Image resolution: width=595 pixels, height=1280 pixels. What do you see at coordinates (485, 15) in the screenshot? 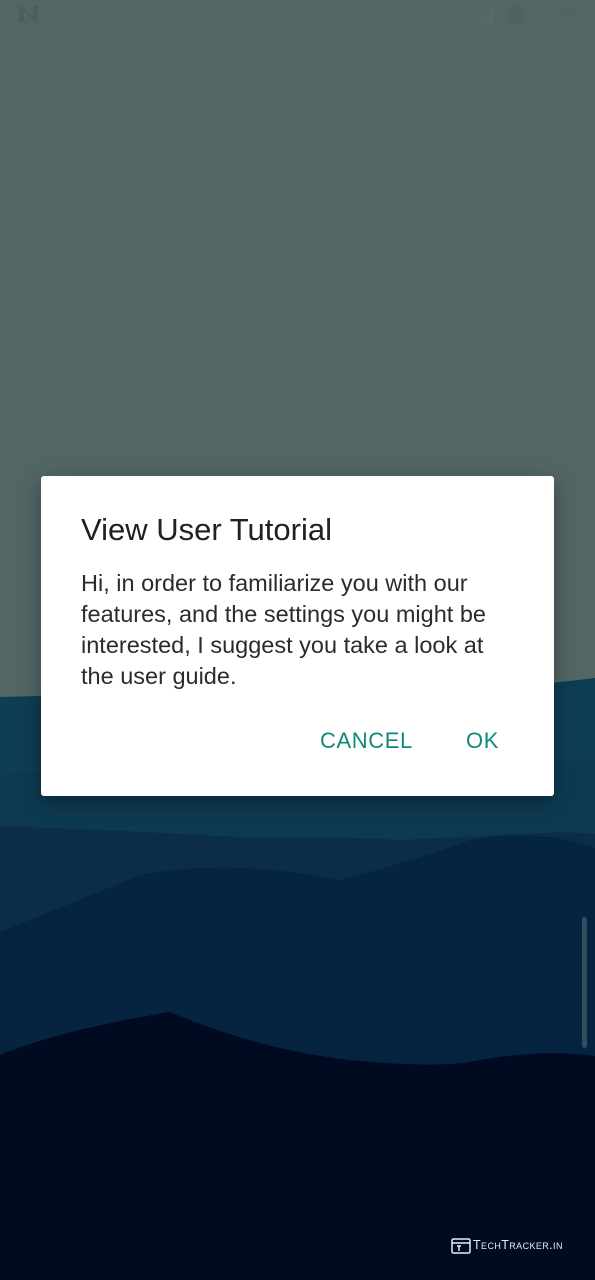
I see `signal-icon` at bounding box center [485, 15].